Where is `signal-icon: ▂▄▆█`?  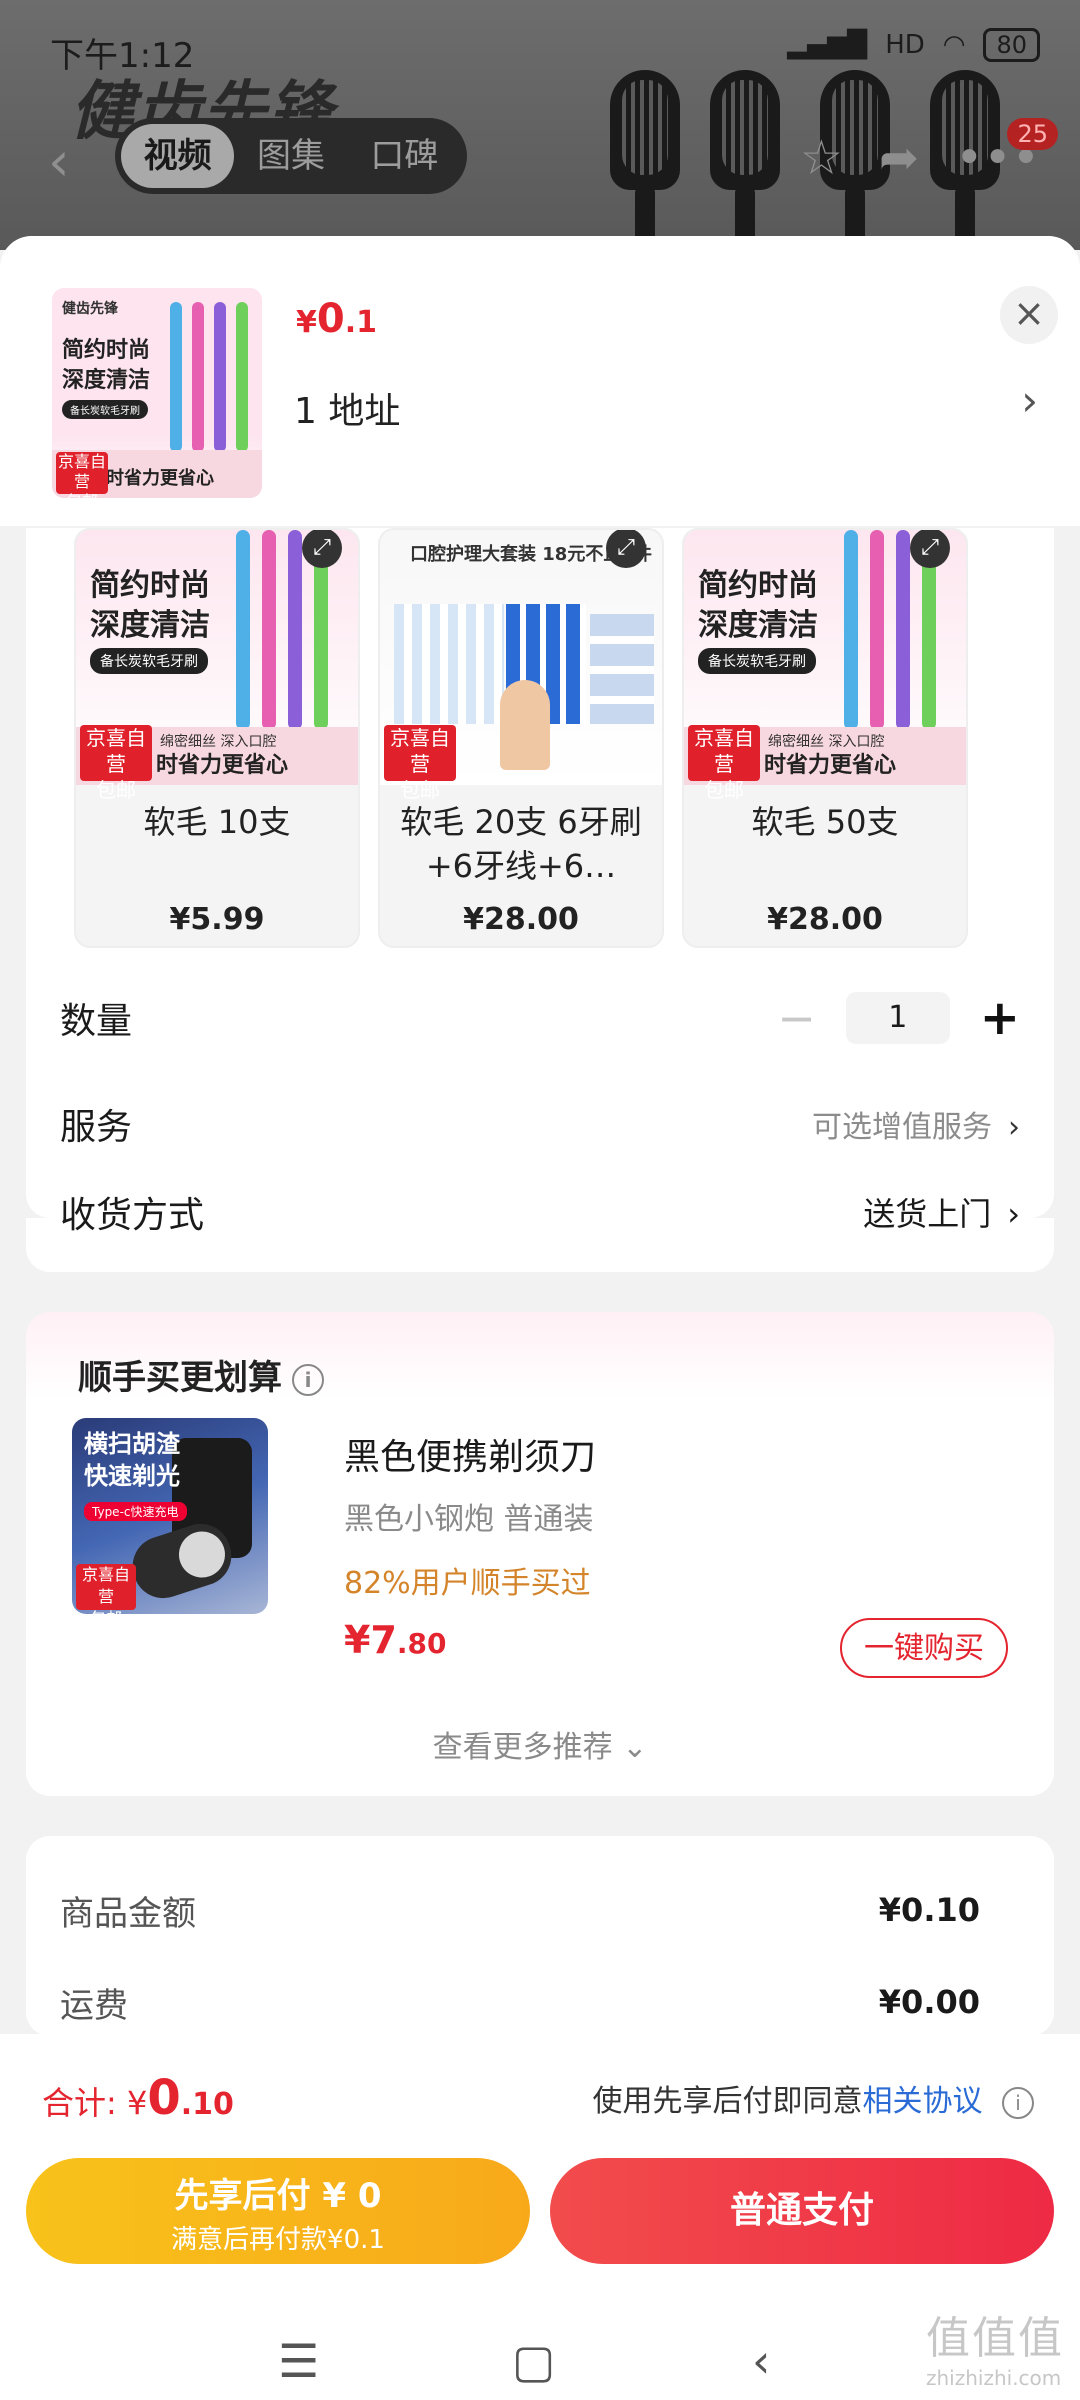 signal-icon: ▂▄▆█ is located at coordinates (827, 45).